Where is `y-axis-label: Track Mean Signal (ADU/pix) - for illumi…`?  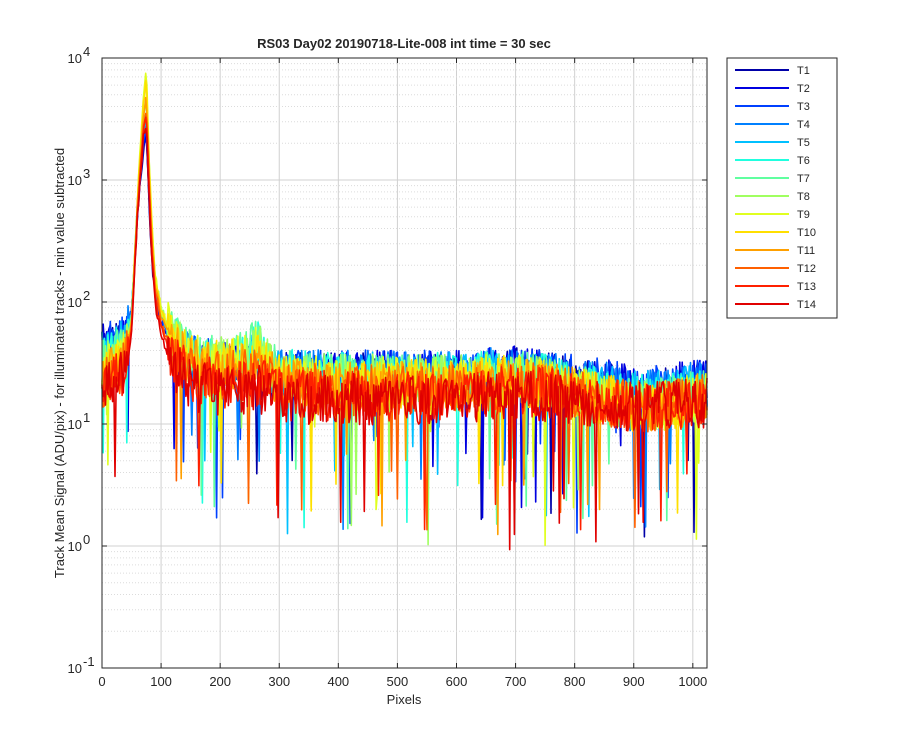
y-axis-label: Track Mean Signal (ADU/pix) - for illumi… is located at coordinates (59, 363).